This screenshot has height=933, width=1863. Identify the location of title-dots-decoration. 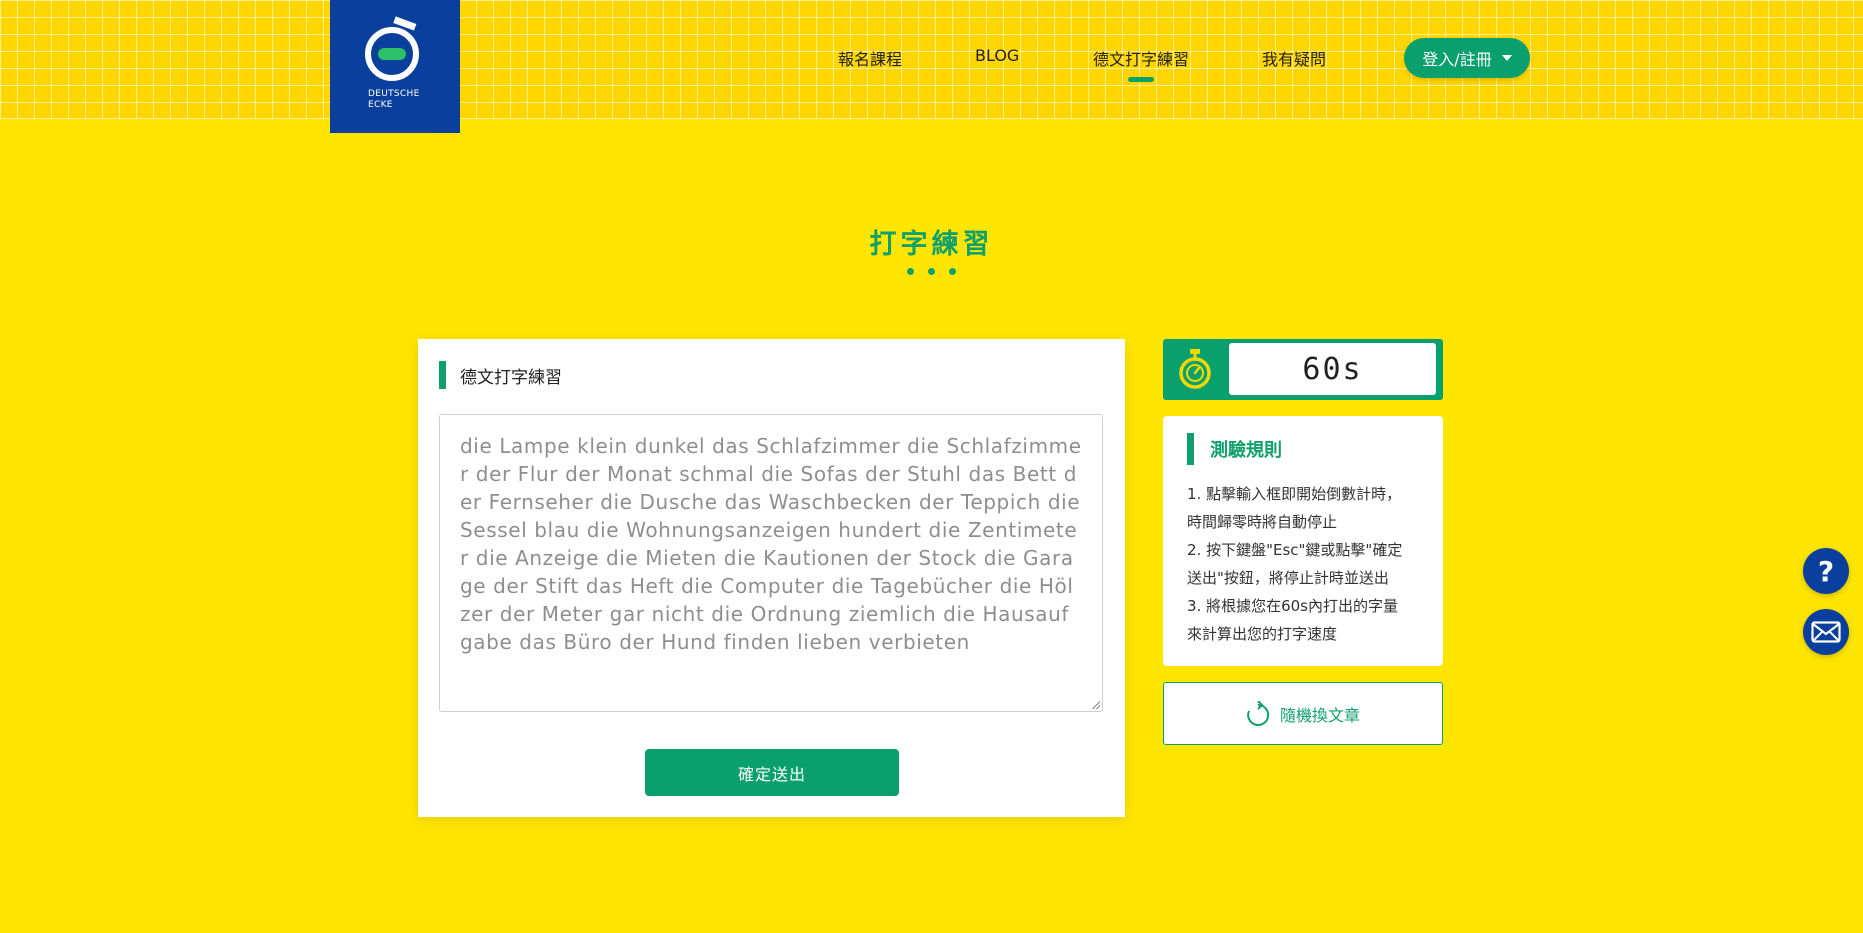
(931, 271).